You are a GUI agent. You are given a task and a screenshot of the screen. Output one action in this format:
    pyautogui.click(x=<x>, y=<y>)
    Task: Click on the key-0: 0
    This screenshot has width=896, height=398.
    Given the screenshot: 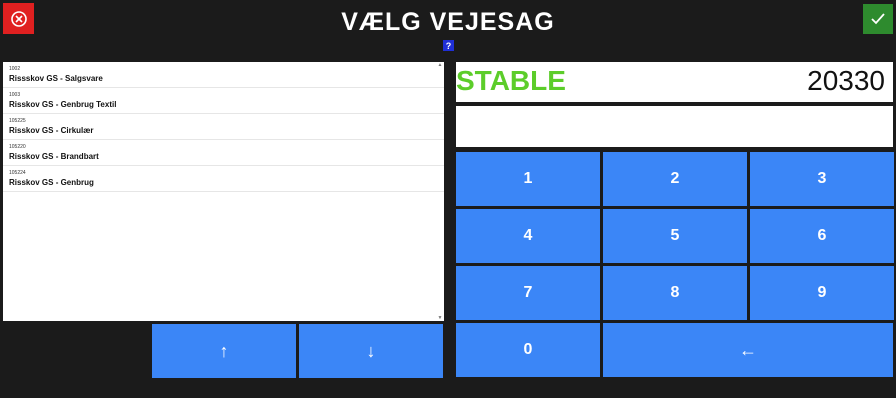 What is the action you would take?
    pyautogui.click(x=528, y=350)
    